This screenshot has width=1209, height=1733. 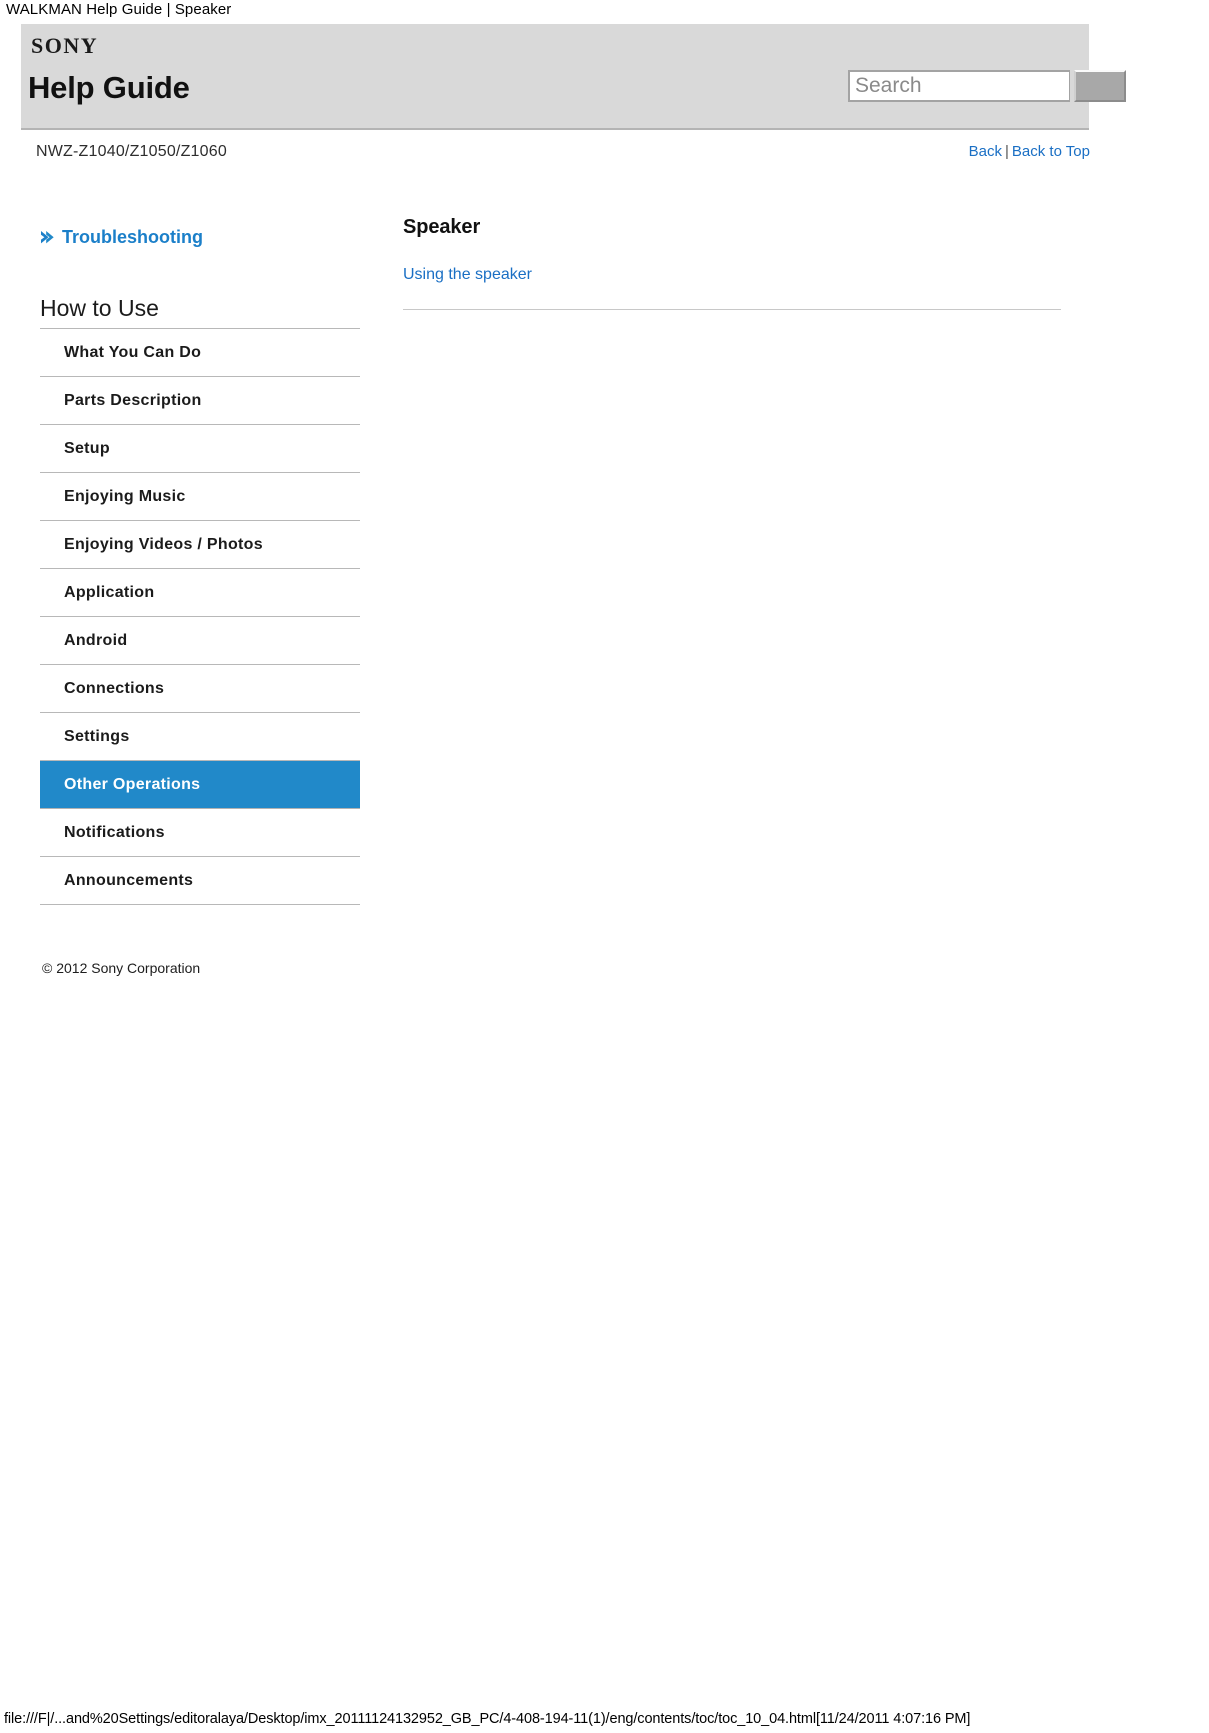 I want to click on sidebar-item-enjoying-videos-photos: Enjoying Videos / Photos, so click(x=200, y=545).